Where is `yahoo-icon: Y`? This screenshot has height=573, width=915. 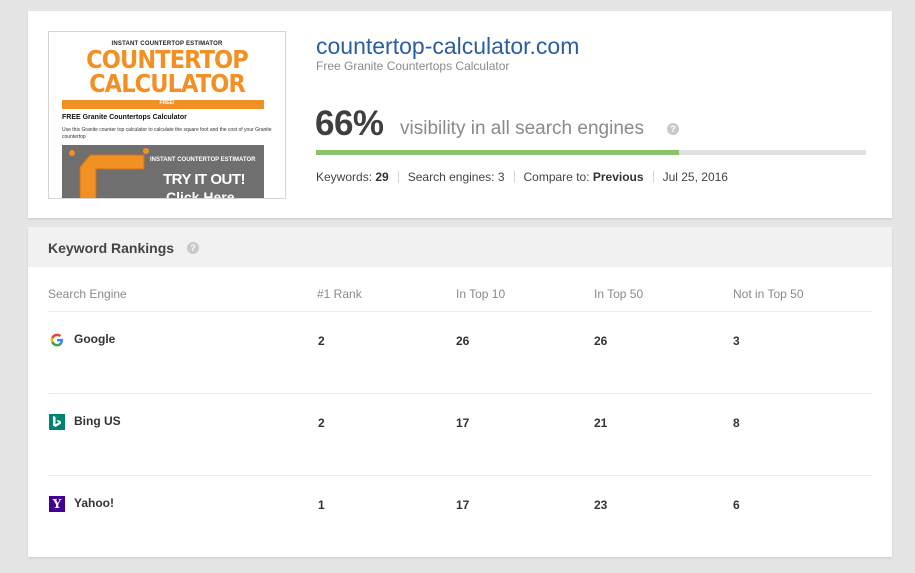 yahoo-icon: Y is located at coordinates (57, 504).